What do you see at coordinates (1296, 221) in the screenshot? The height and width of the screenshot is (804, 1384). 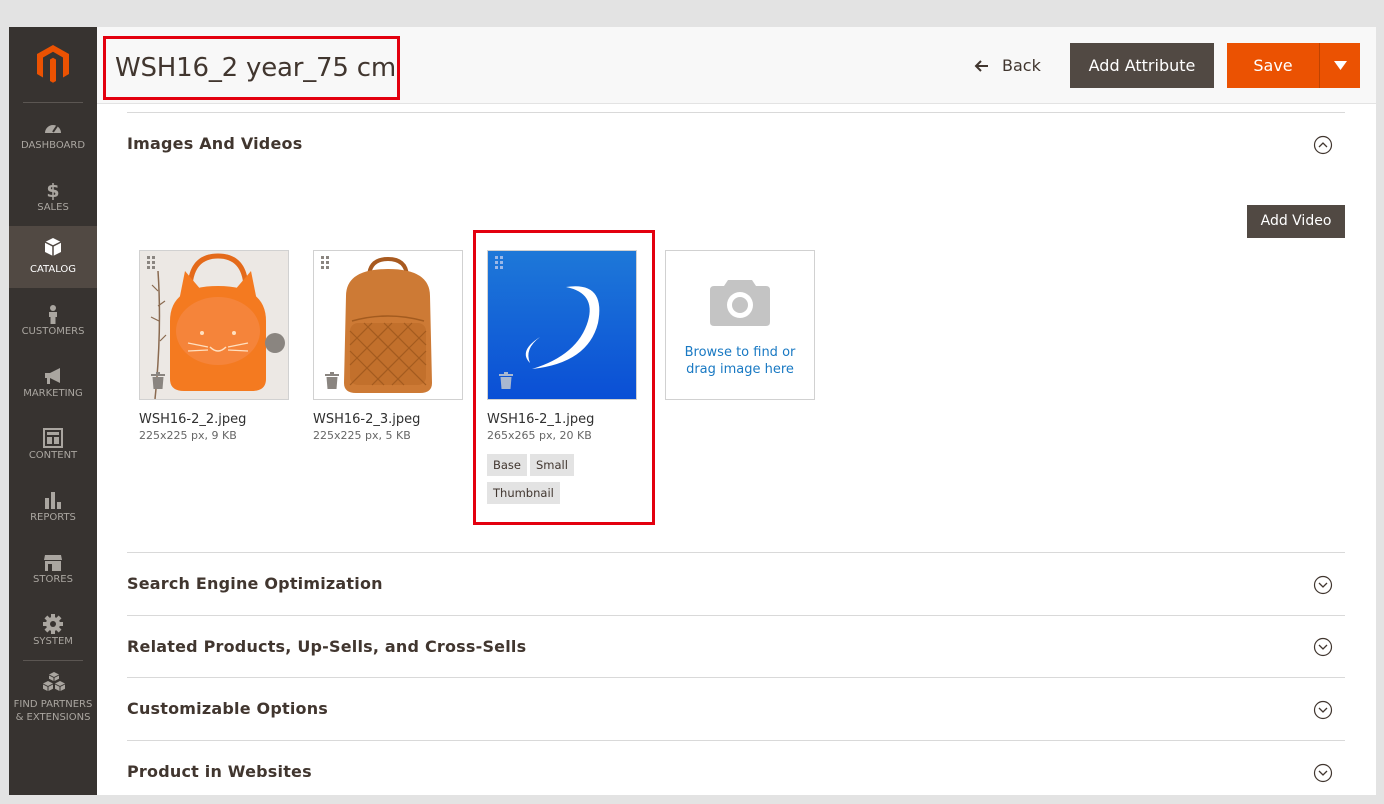 I see `add-video-button: Add Video` at bounding box center [1296, 221].